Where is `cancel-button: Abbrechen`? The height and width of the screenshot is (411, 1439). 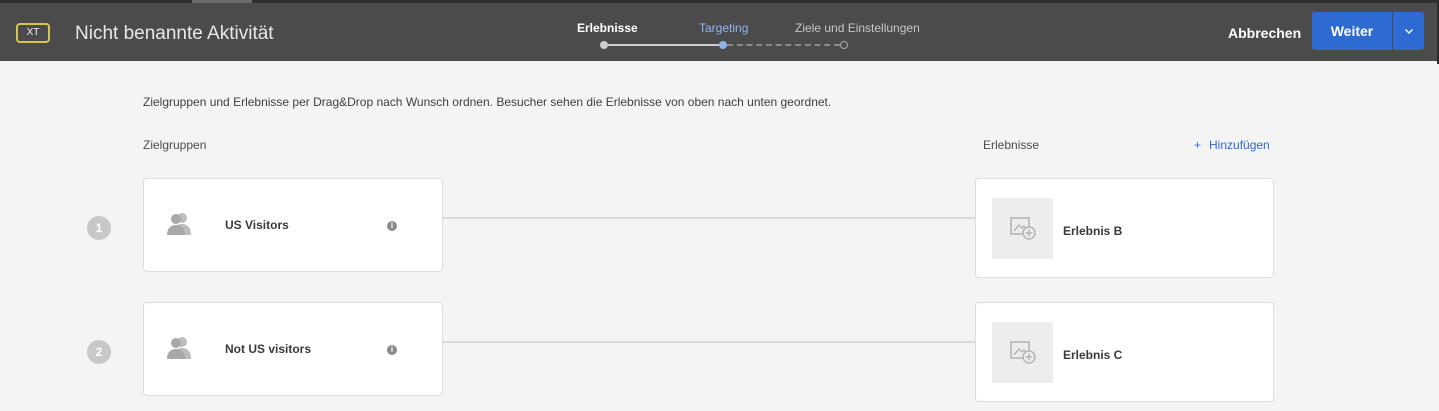
cancel-button: Abbrechen is located at coordinates (1264, 33).